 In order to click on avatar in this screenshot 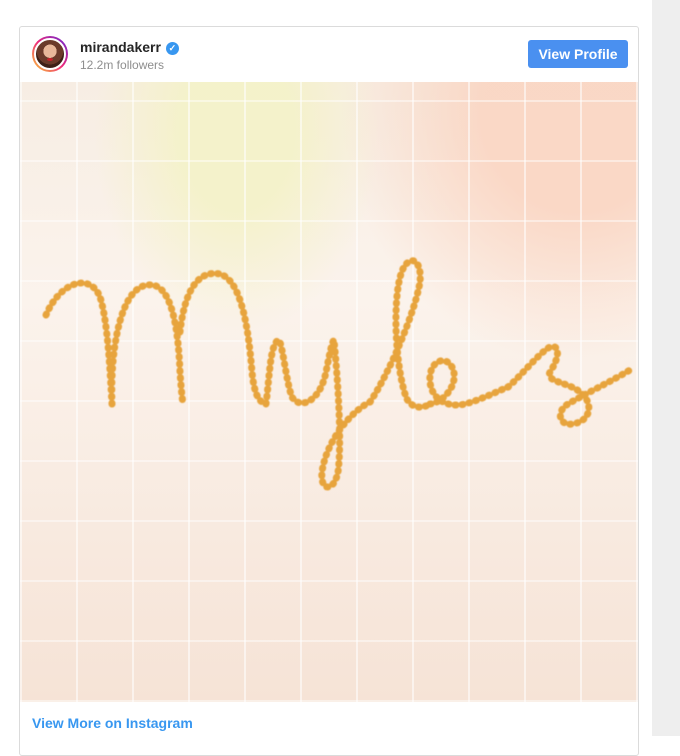, I will do `click(50, 54)`.